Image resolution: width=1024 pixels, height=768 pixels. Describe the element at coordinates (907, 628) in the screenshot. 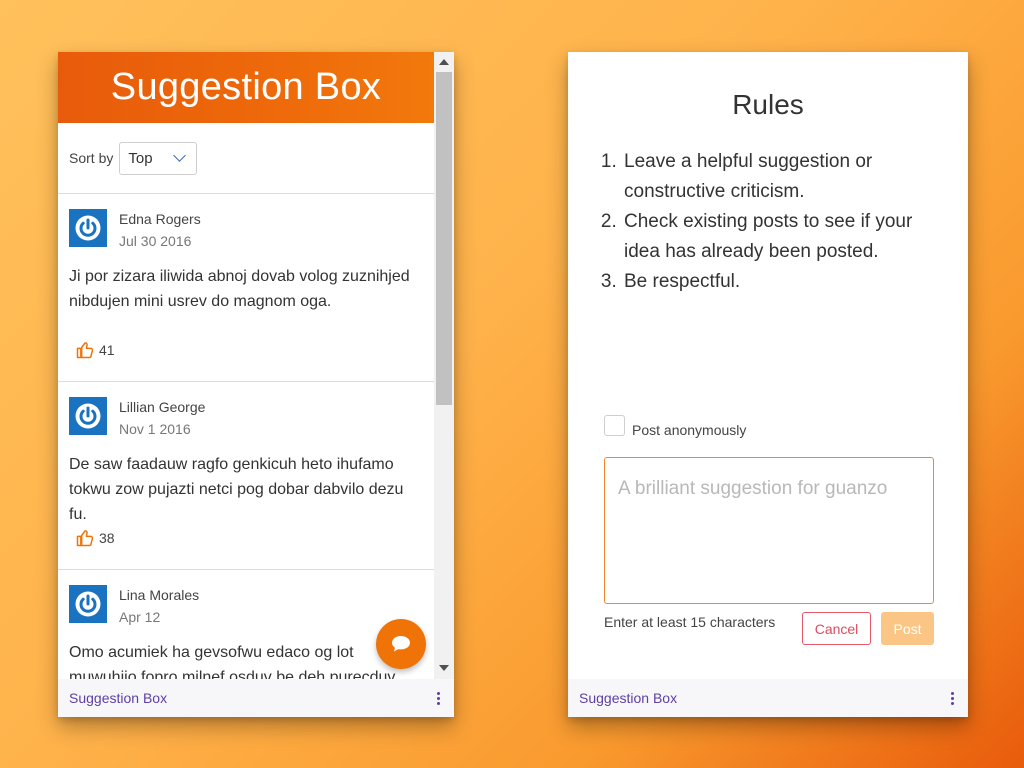

I see `post-button: Post` at that location.